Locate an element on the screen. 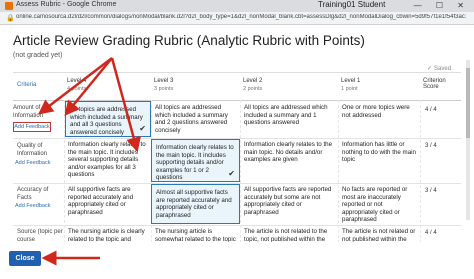 Image resolution: width=474 pixels, height=279 pixels. scrollbar-thumb is located at coordinates (468, 103).